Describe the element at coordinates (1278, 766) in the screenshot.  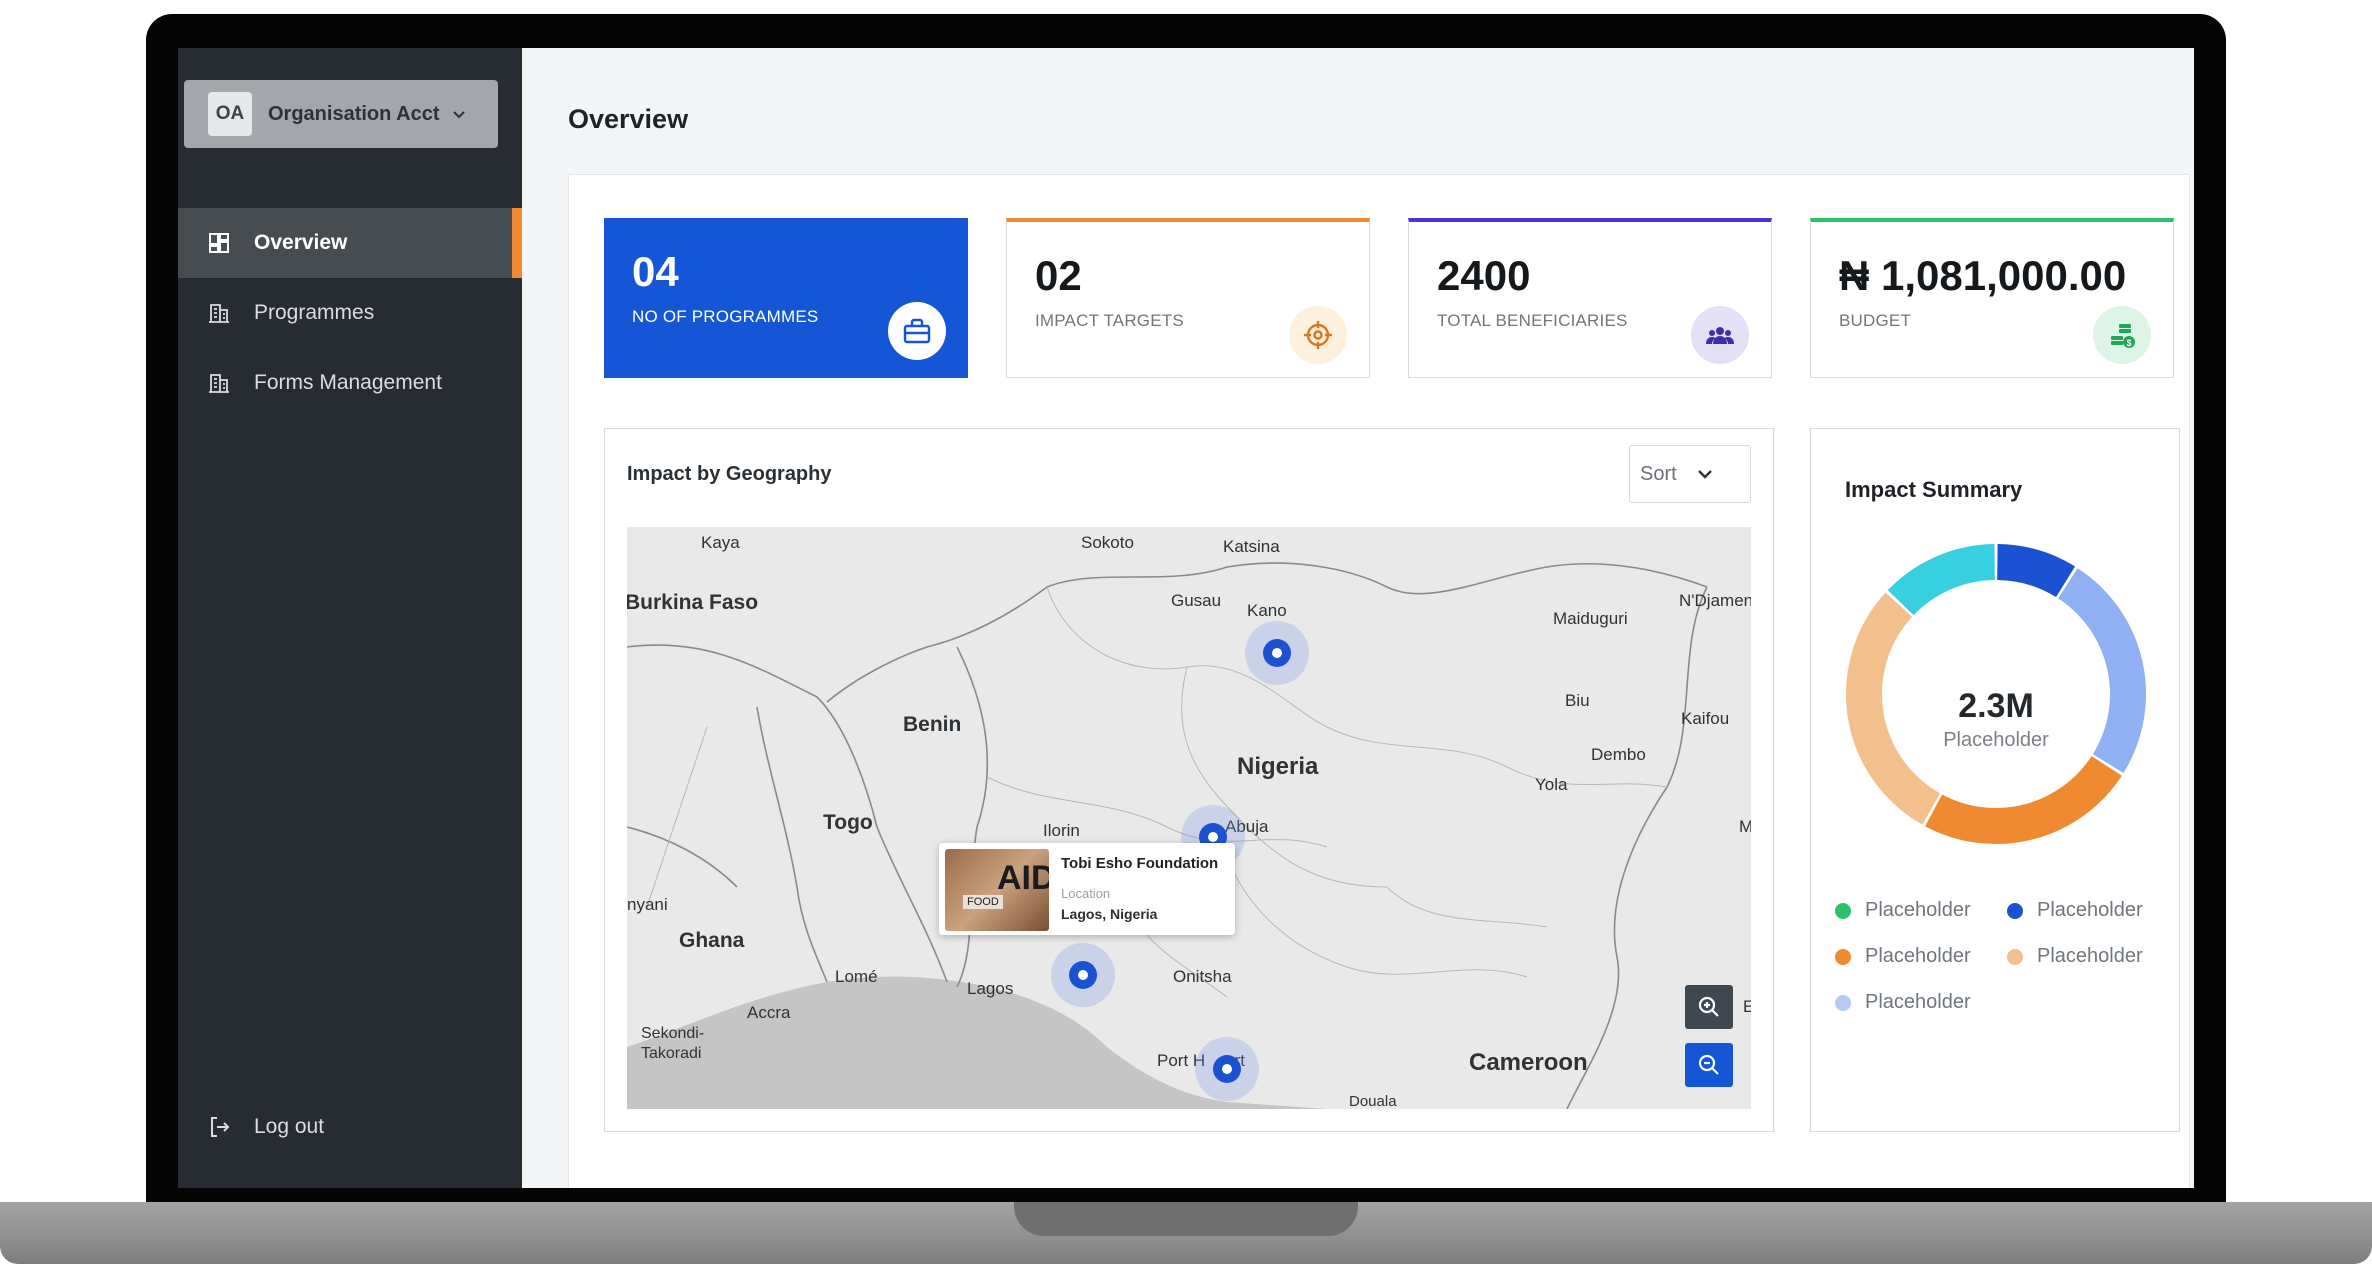
I see `map-label-nigeria: Nigeria` at that location.